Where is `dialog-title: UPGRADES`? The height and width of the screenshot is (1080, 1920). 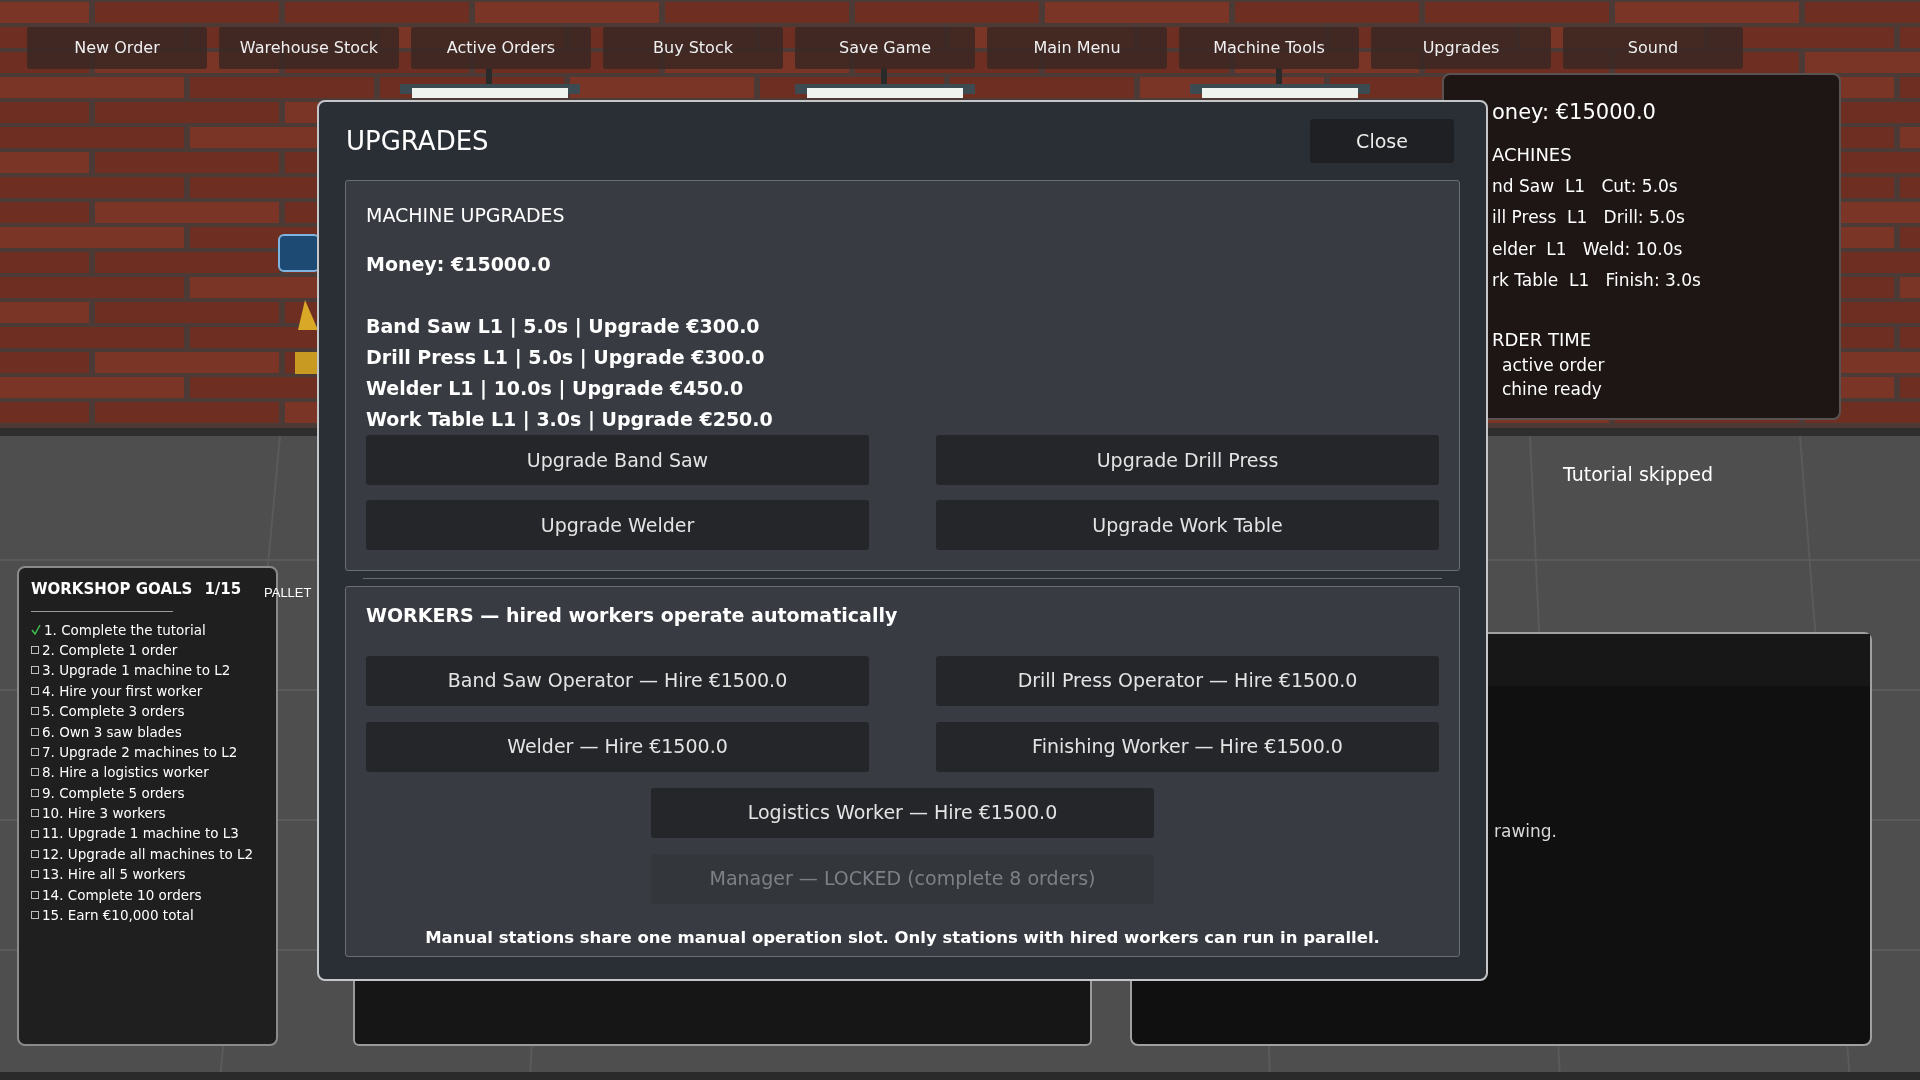
dialog-title: UPGRADES is located at coordinates (417, 141).